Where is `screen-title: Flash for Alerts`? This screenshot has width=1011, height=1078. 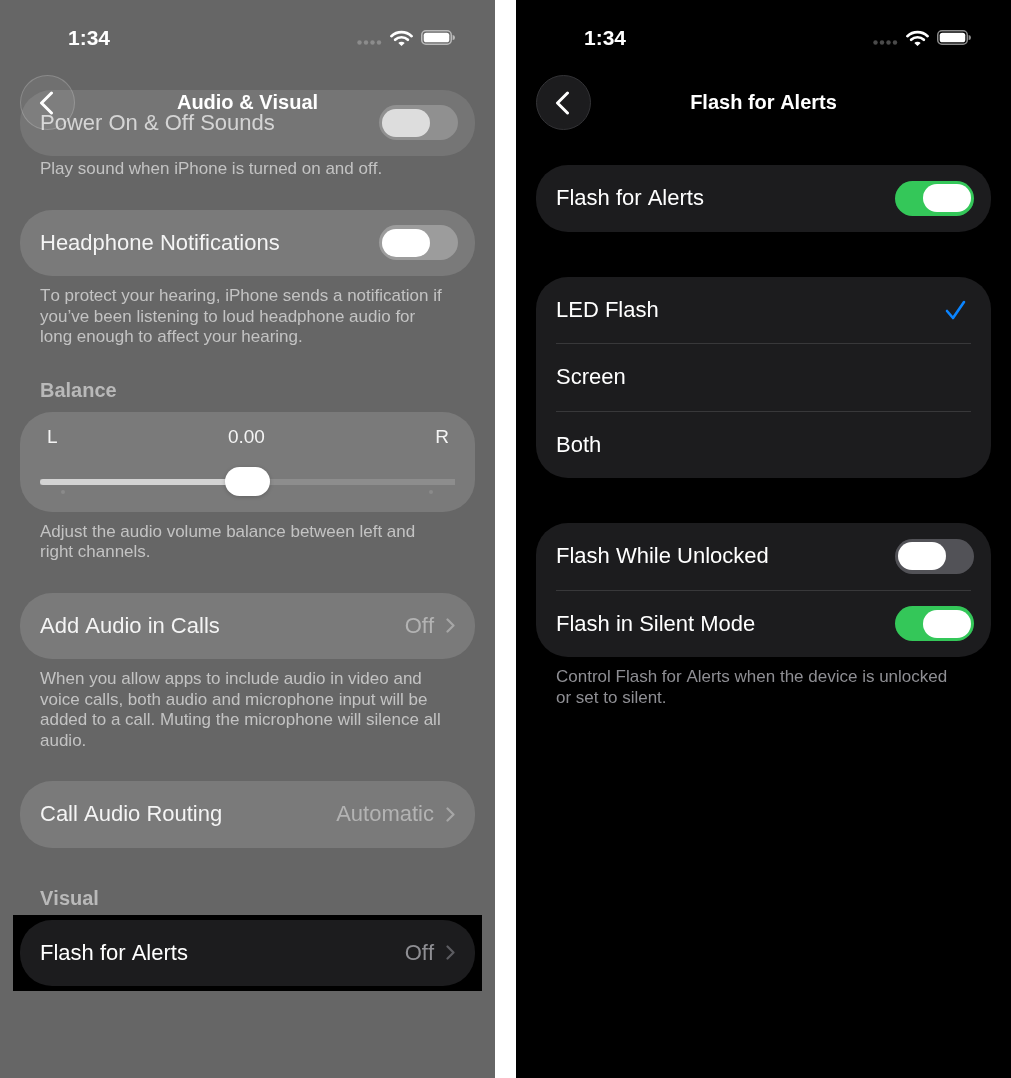 screen-title: Flash for Alerts is located at coordinates (763, 102).